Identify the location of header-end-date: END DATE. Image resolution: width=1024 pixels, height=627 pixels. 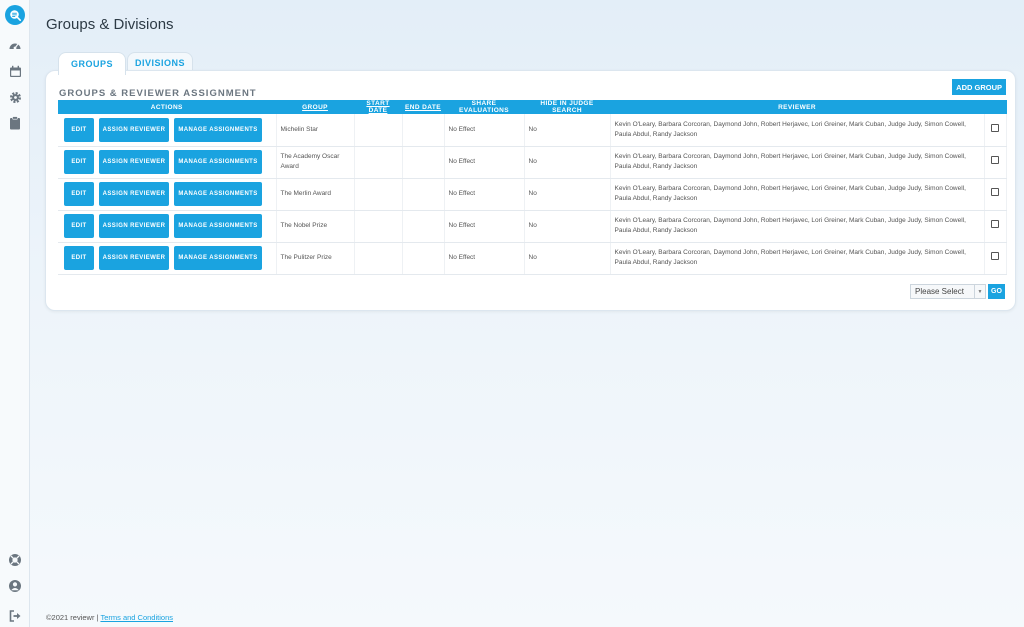
(423, 107).